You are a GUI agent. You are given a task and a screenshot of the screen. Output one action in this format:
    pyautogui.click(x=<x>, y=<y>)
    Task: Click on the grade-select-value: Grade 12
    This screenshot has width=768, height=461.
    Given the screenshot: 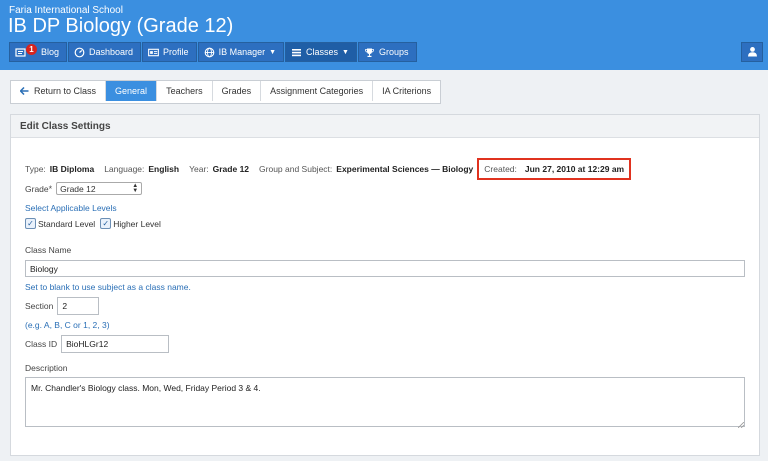 What is the action you would take?
    pyautogui.click(x=78, y=188)
    